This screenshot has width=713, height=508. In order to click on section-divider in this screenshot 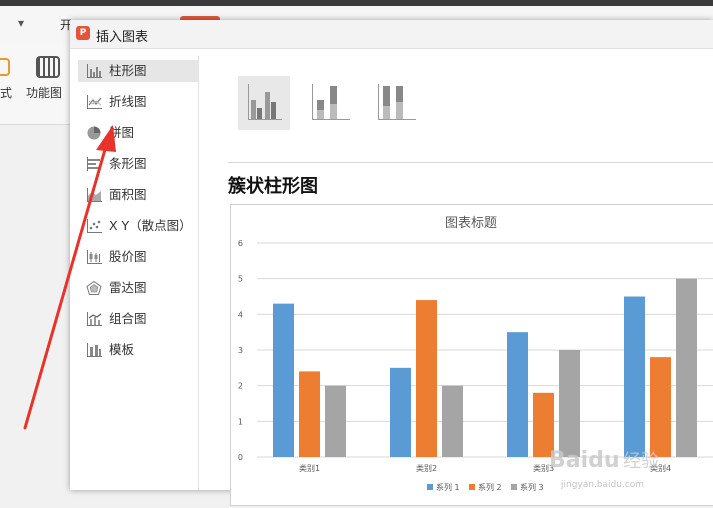, I will do `click(470, 162)`.